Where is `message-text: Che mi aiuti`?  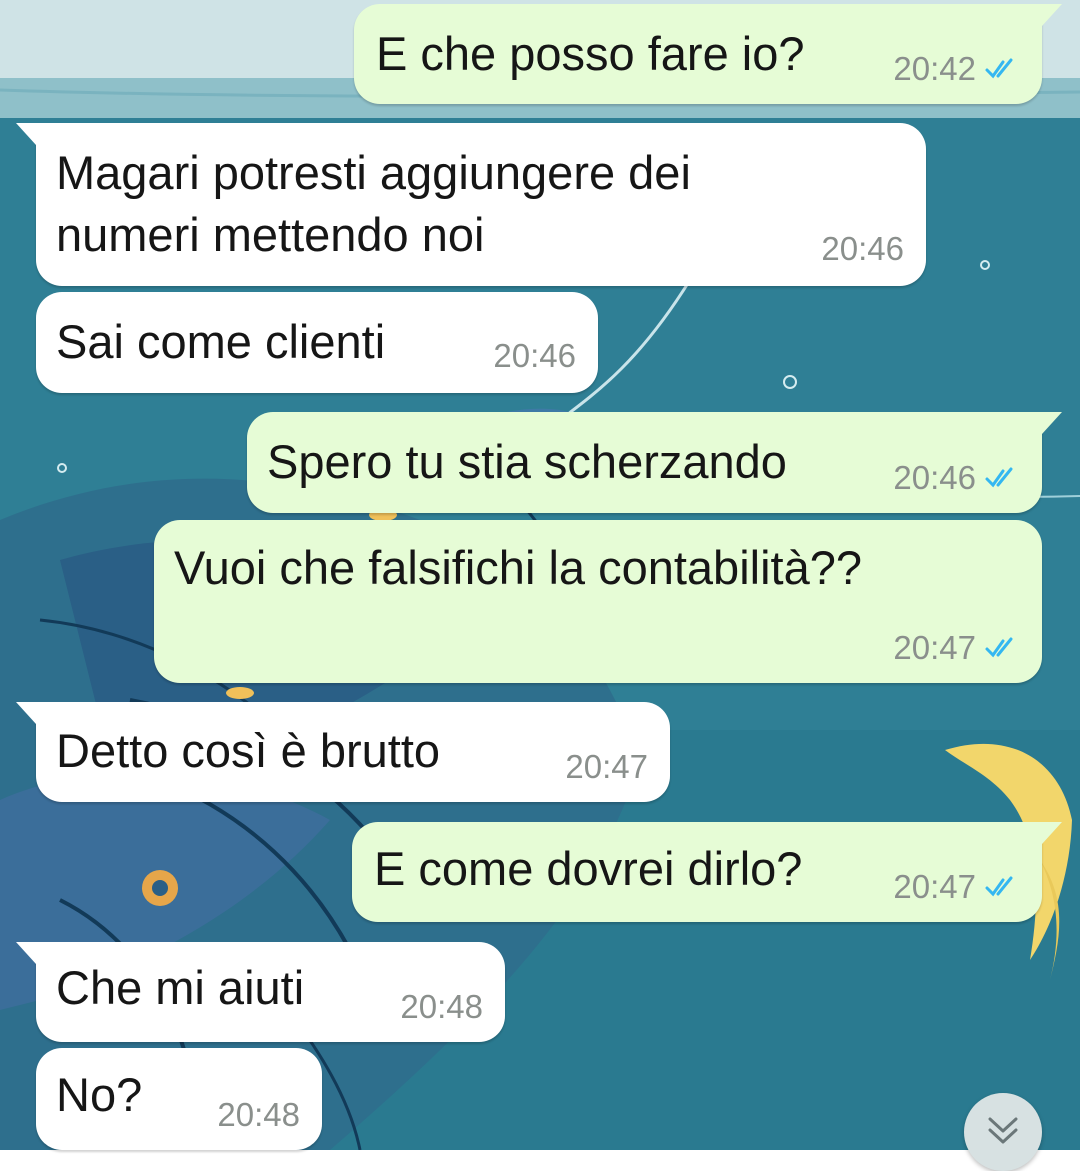
message-text: Che mi aiuti is located at coordinates (180, 987).